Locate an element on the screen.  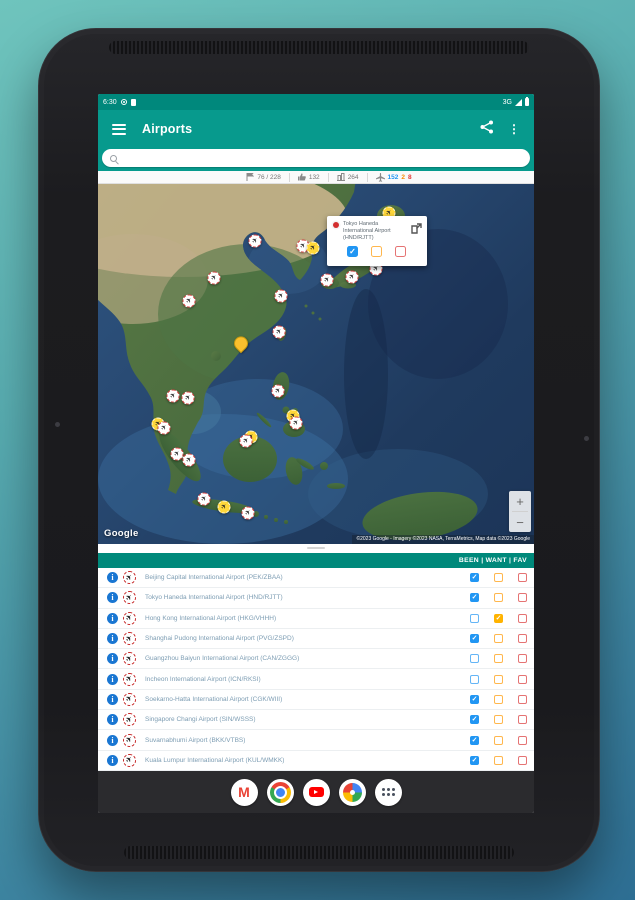
app-drawer-icon is located at coordinates (388, 792).